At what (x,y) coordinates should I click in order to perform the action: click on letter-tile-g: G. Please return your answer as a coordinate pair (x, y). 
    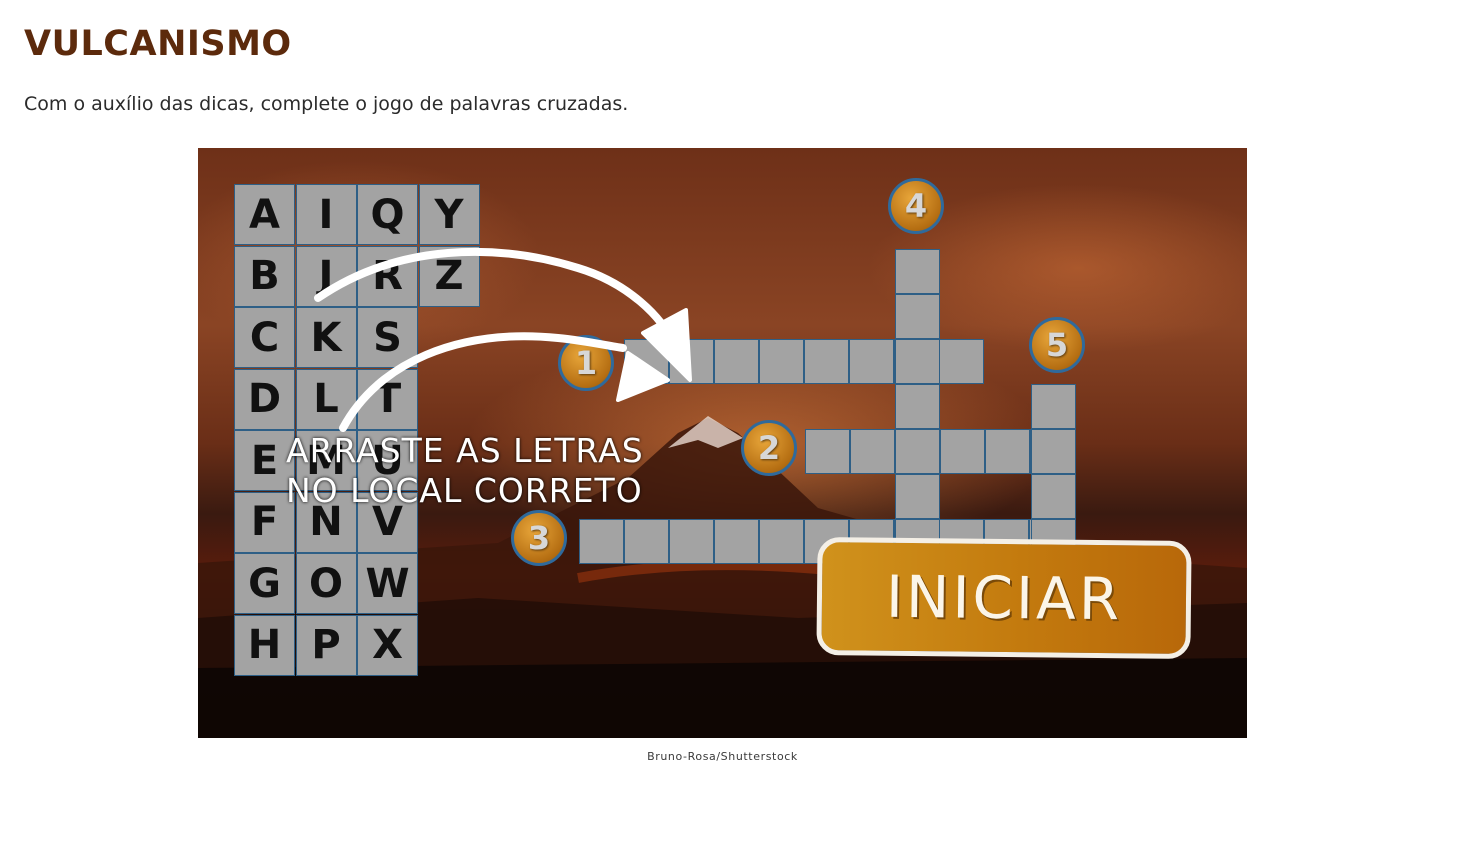
    Looking at the image, I should click on (264, 583).